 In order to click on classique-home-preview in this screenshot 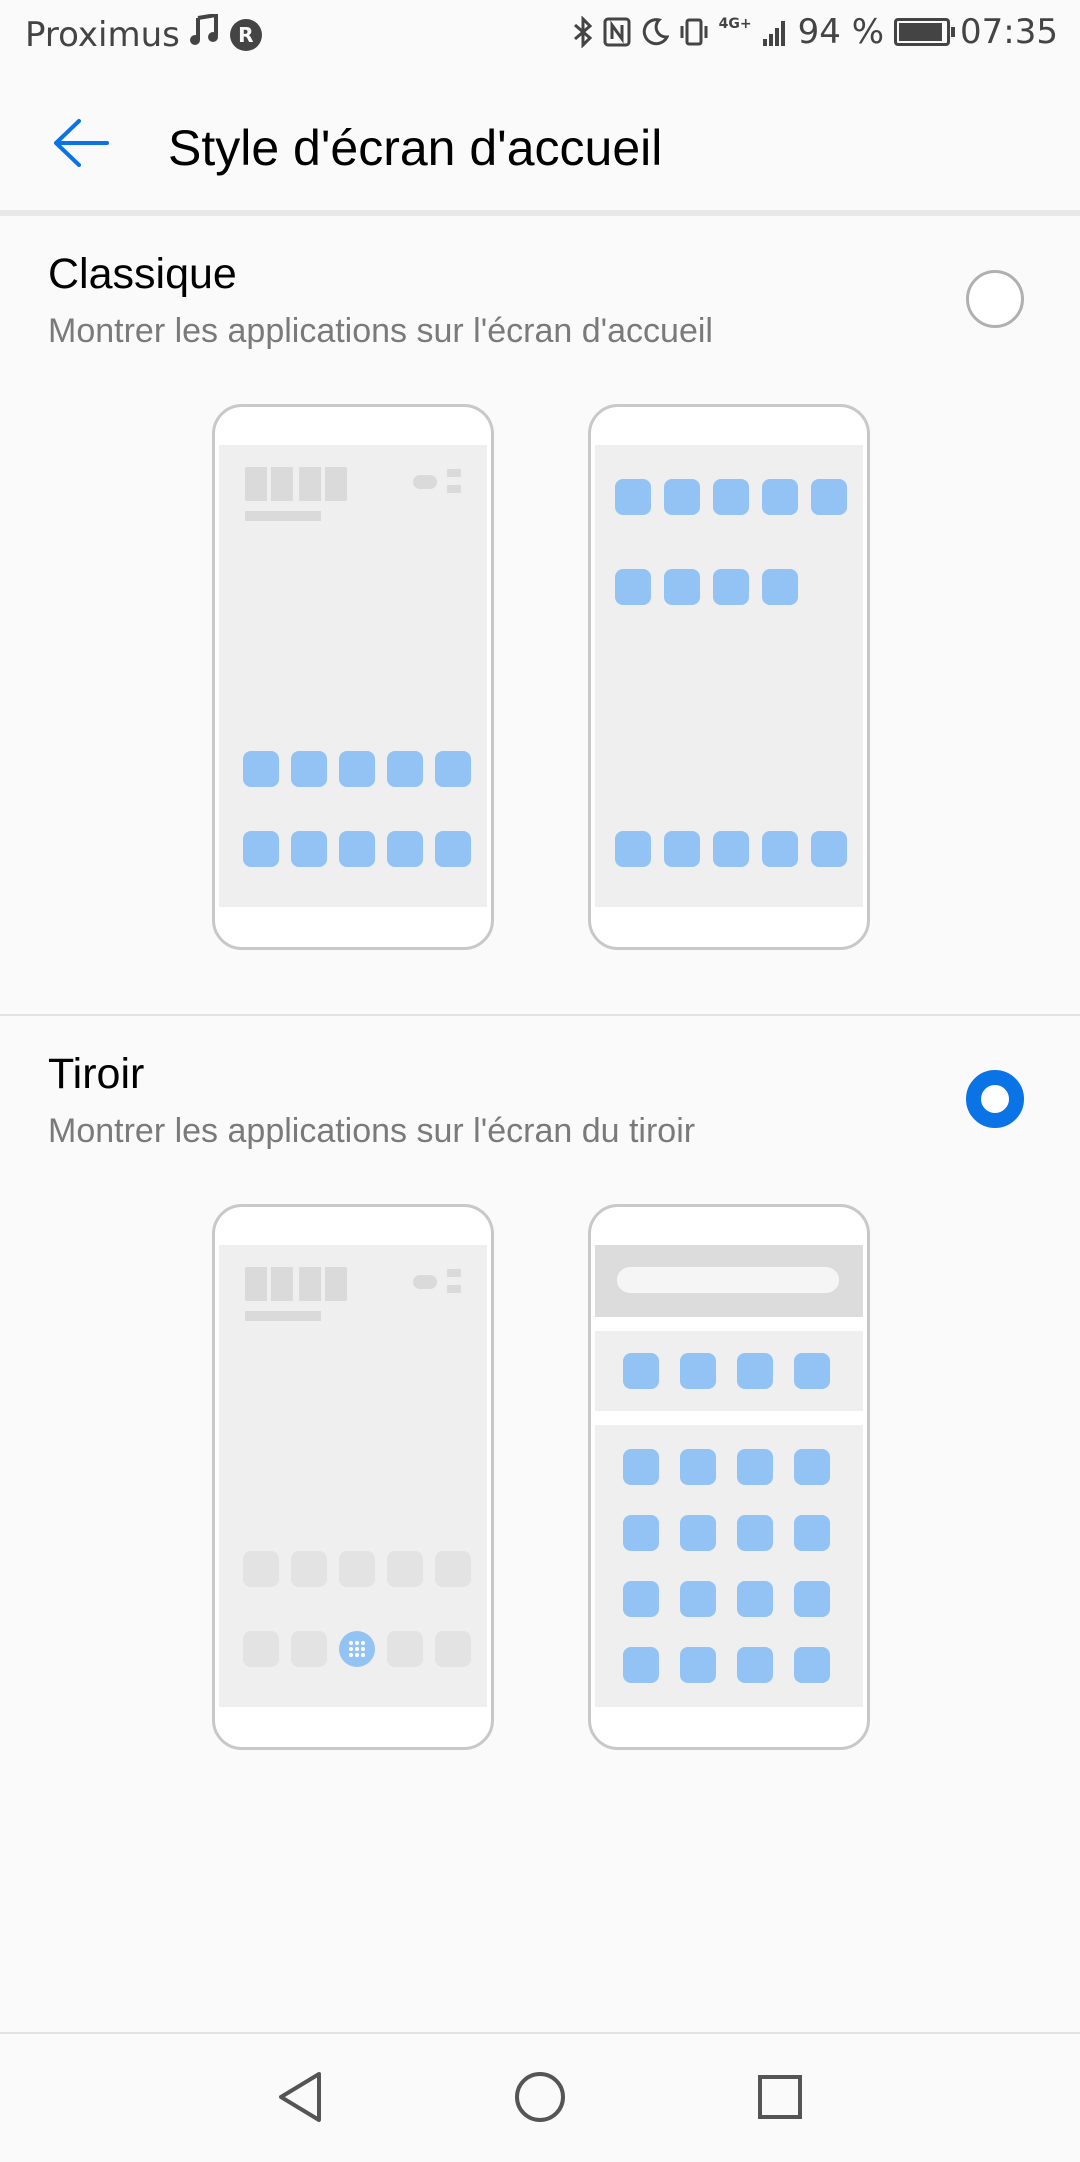, I will do `click(353, 677)`.